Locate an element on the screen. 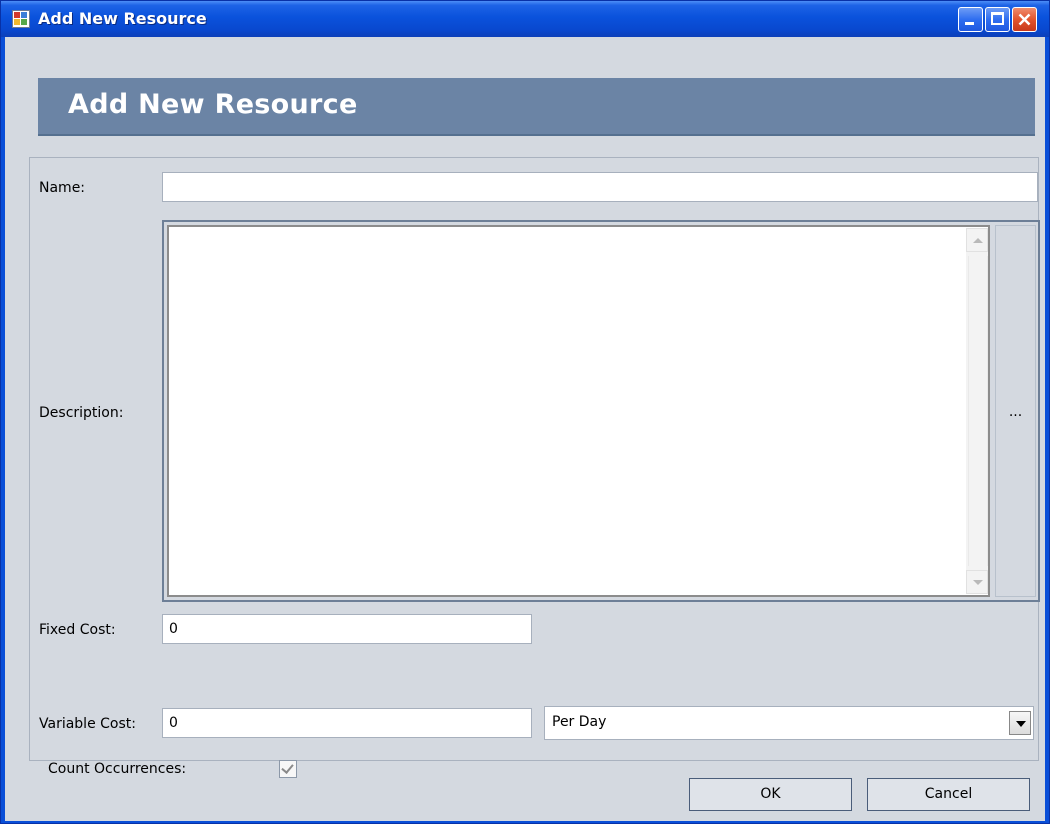 This screenshot has width=1050, height=824. dropdown-button is located at coordinates (1020, 723).